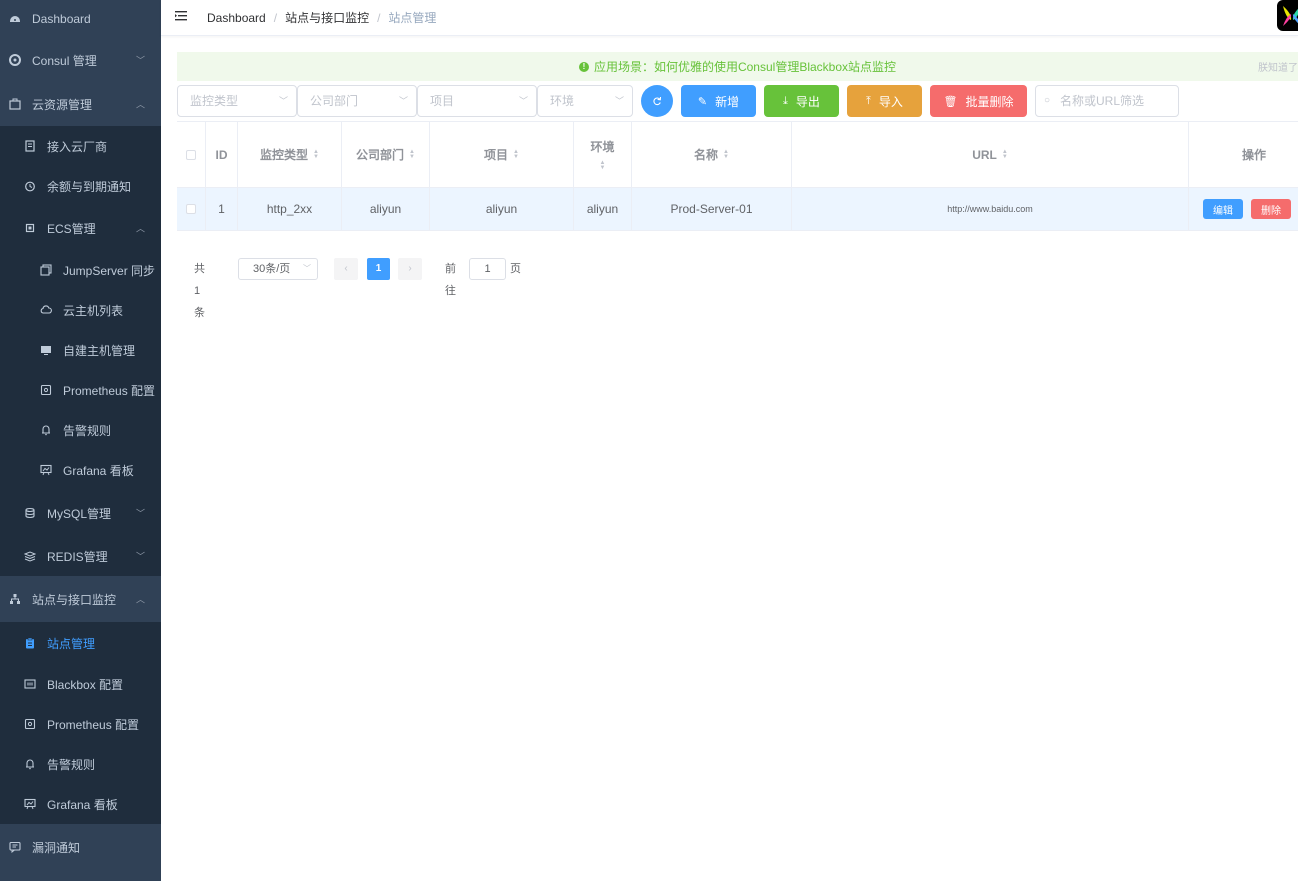  What do you see at coordinates (80, 724) in the screenshot?
I see `sidebar-item-site-prometheus: Prometheus 配置` at bounding box center [80, 724].